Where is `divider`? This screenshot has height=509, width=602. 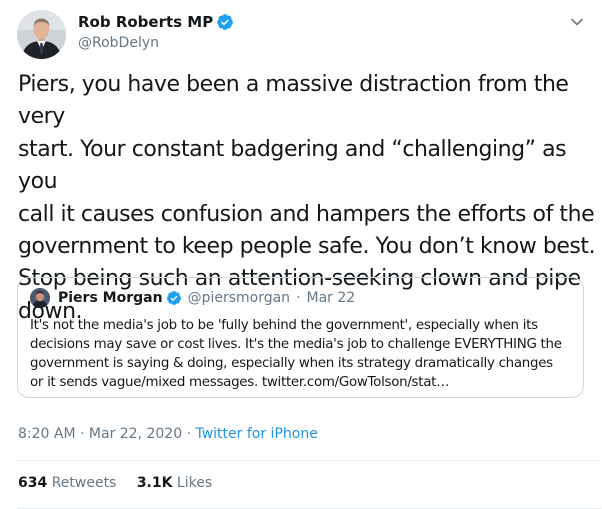
divider is located at coordinates (309, 460).